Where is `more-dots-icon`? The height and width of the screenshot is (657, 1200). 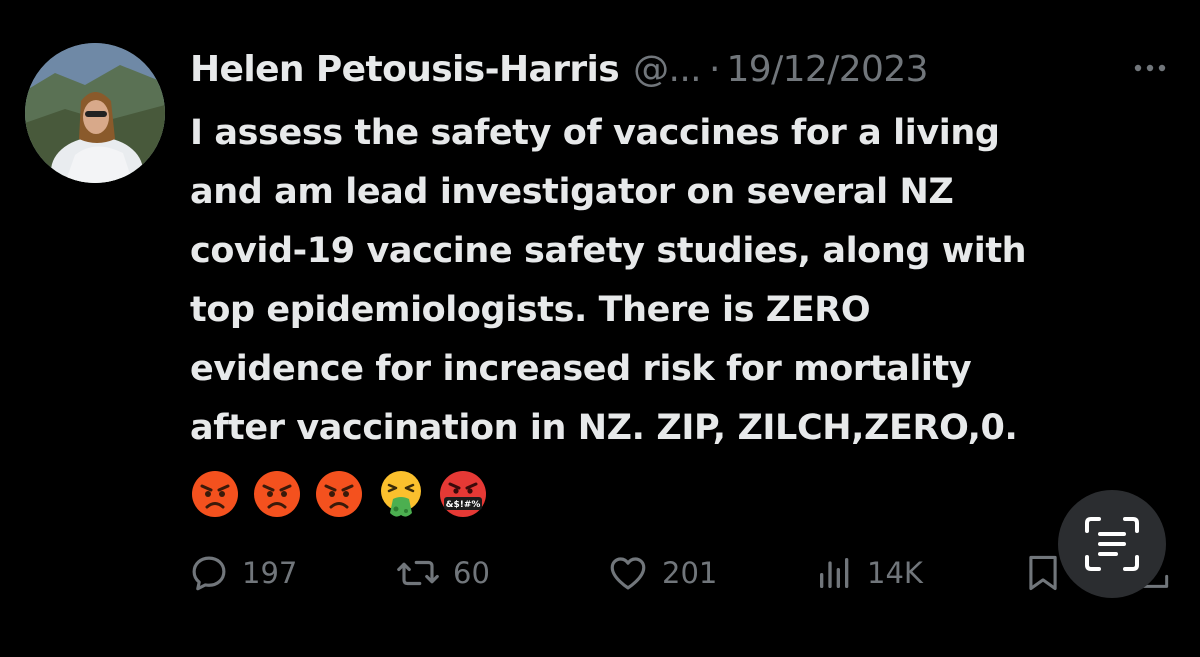
more-dots-icon is located at coordinates (1150, 68).